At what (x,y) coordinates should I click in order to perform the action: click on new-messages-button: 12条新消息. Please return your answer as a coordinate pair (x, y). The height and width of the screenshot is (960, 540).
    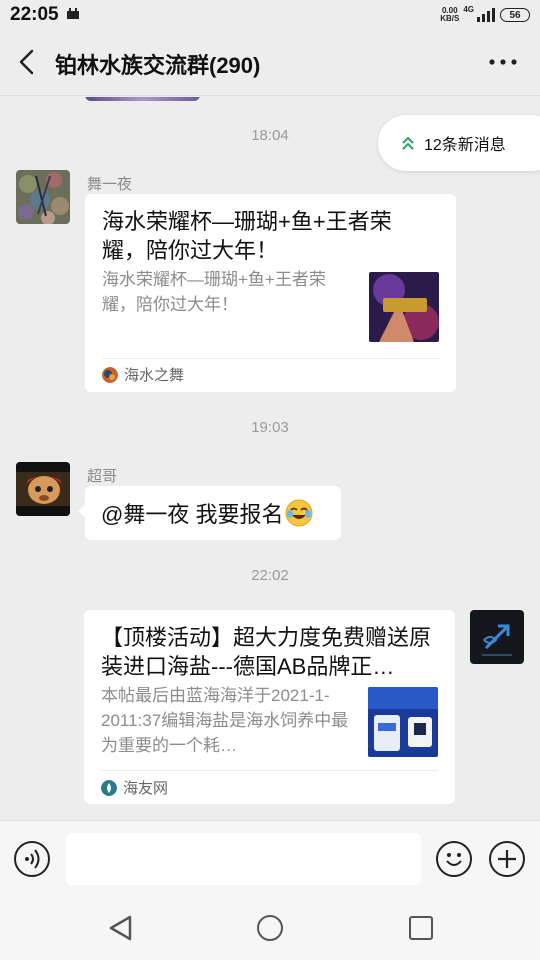
    Looking at the image, I should click on (459, 143).